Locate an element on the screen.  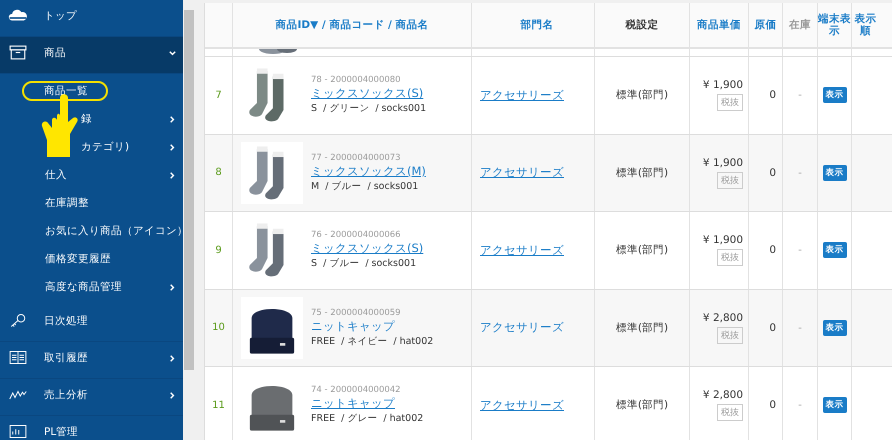
submenu-label: 録 is located at coordinates (87, 119).